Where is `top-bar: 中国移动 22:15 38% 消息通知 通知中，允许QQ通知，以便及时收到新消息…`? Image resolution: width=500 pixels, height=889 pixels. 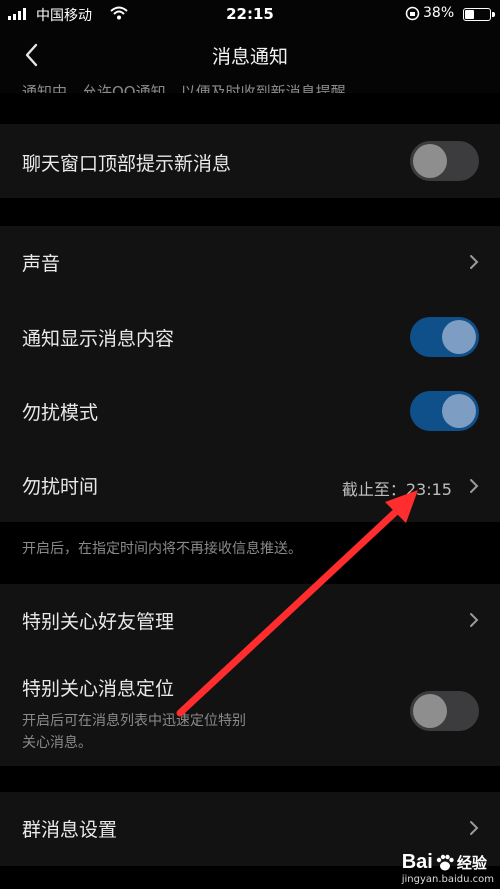 top-bar: 中国移动 22:15 38% 消息通知 通知中，允许QQ通知，以便及时收到新消息… is located at coordinates (250, 46).